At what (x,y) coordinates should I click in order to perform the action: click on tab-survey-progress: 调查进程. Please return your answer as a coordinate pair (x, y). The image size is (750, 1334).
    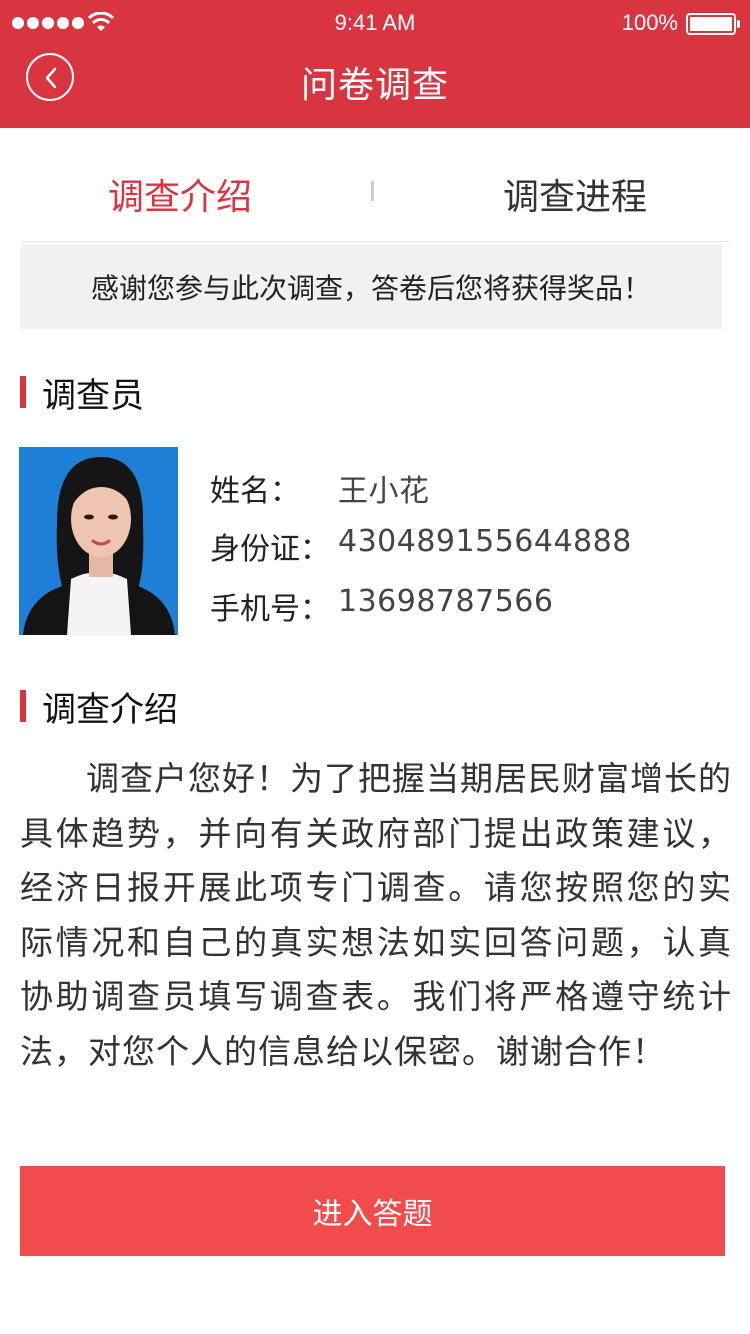
    Looking at the image, I should click on (575, 194).